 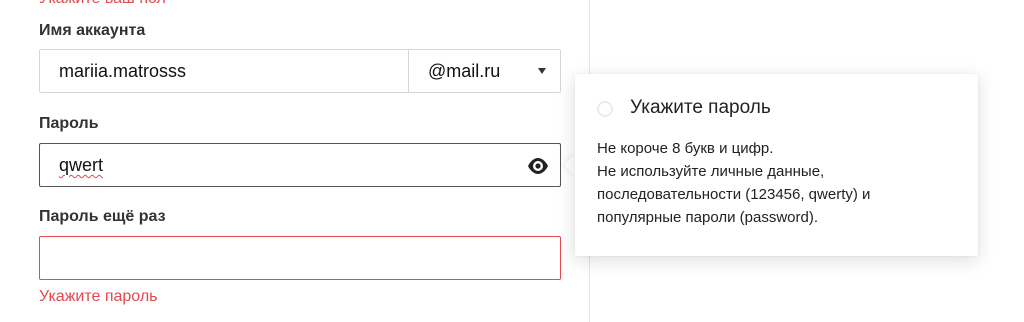 I want to click on chevron-down-icon, so click(x=542, y=71).